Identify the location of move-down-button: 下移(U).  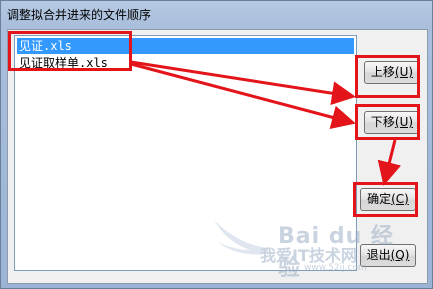
(392, 122).